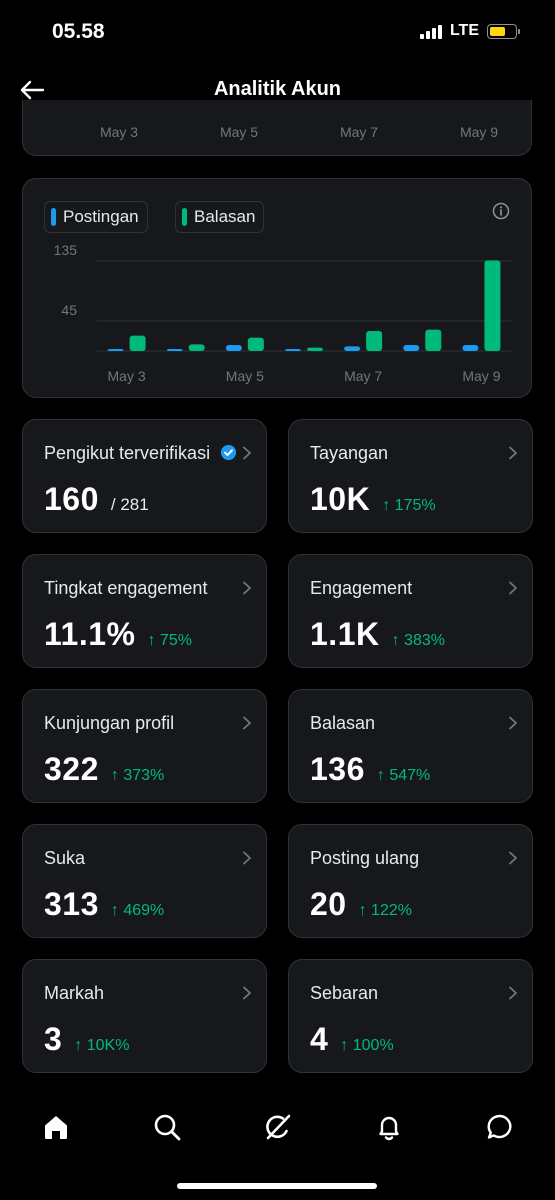 The height and width of the screenshot is (1200, 555). Describe the element at coordinates (239, 132) in the screenshot. I see `x-axis-label: May 5` at that location.